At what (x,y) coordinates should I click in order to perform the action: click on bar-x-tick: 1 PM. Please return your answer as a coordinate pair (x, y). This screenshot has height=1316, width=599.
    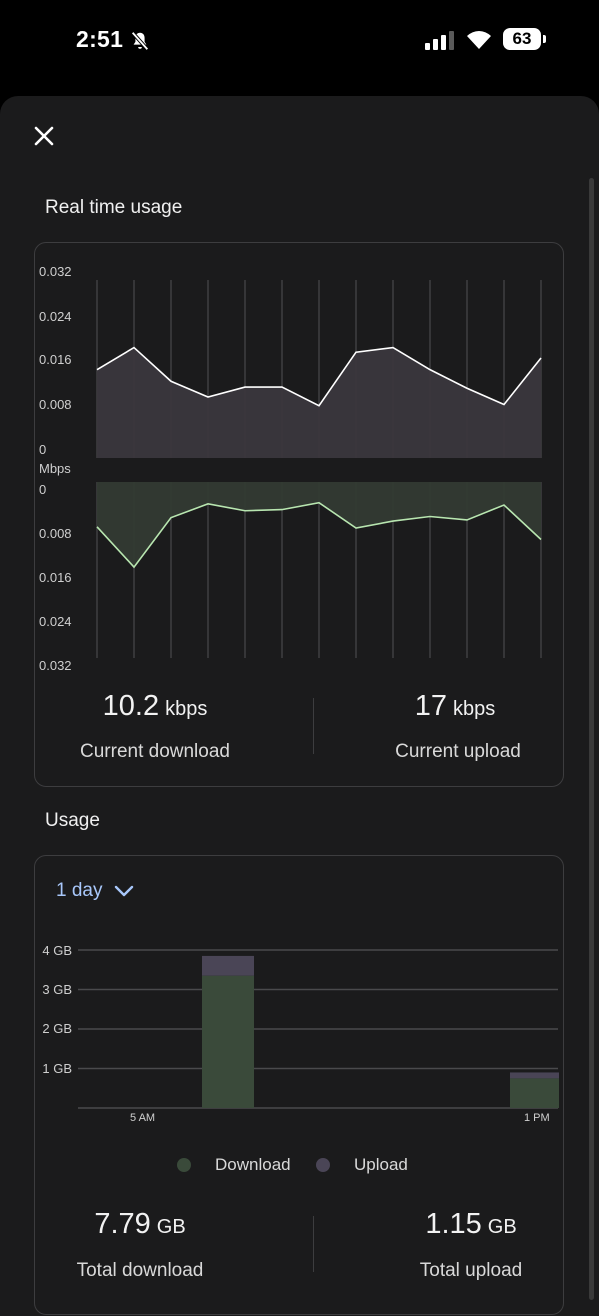
    Looking at the image, I should click on (537, 1118).